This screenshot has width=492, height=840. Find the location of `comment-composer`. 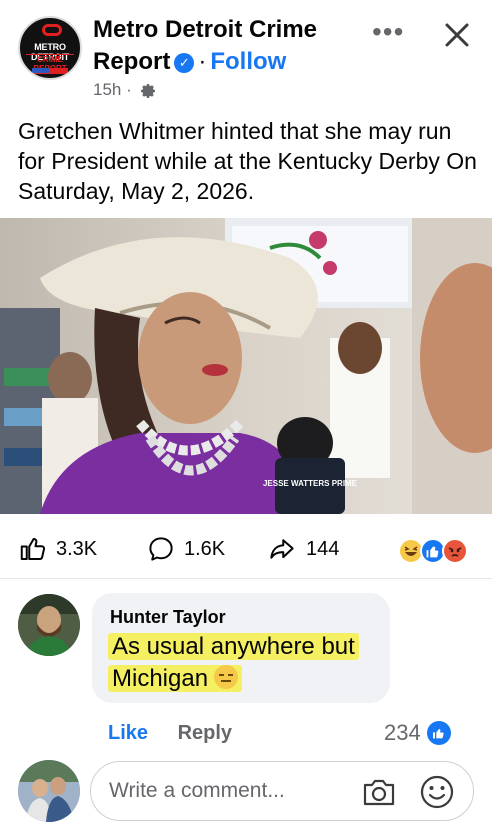

comment-composer is located at coordinates (282, 791).